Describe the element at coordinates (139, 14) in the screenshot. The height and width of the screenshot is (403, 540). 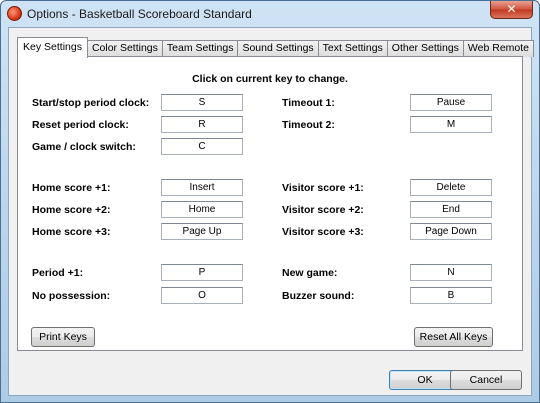
I see `window-title: Options - Basketball Scoreboard Standard` at that location.